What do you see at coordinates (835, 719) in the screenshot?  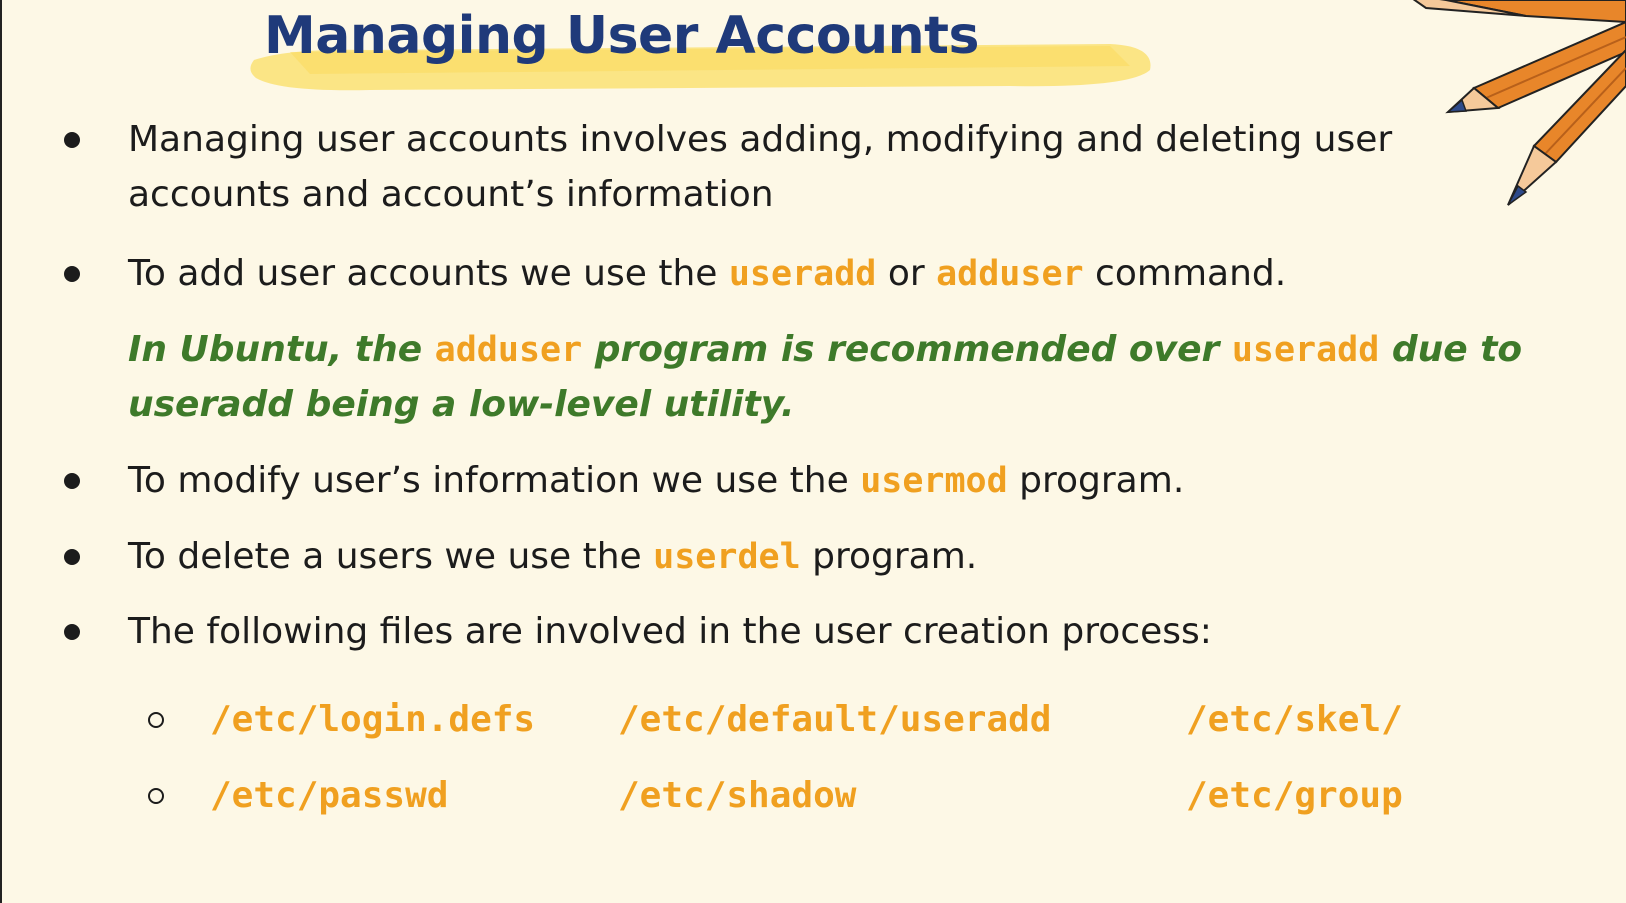 I see `file-default-useradd: /etc/default/useradd` at bounding box center [835, 719].